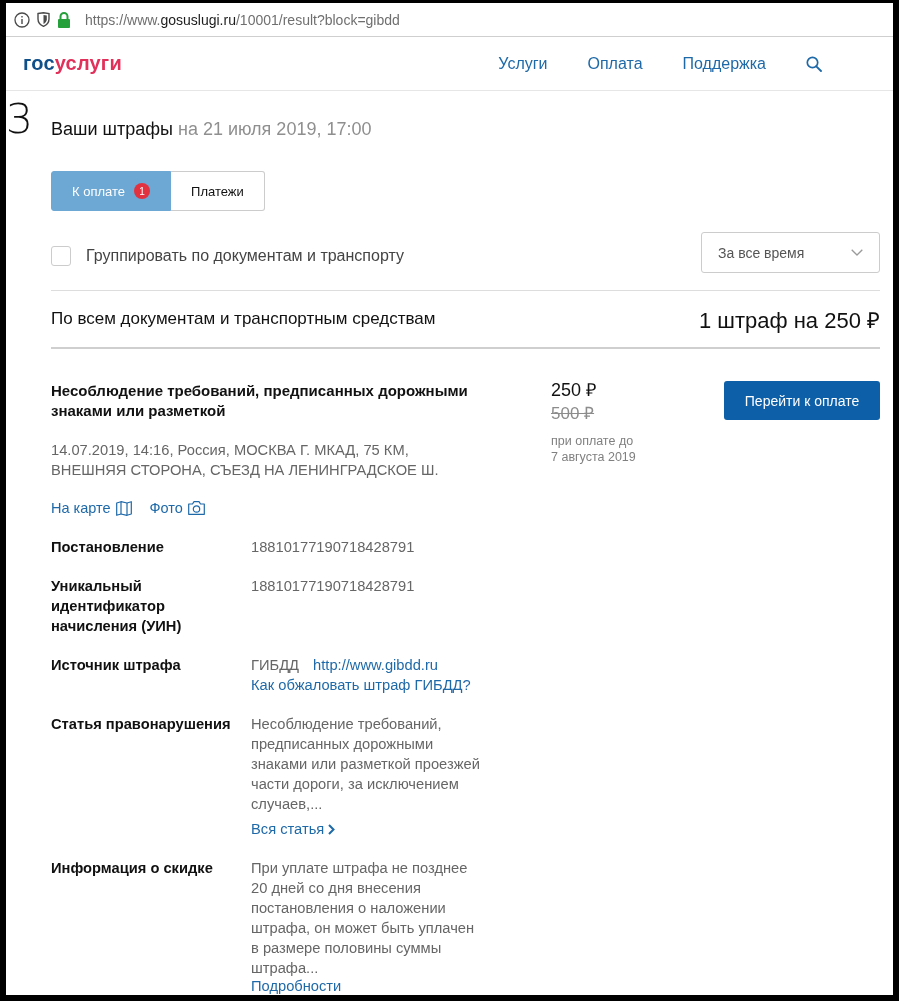 The height and width of the screenshot is (1001, 899). What do you see at coordinates (375, 665) in the screenshot?
I see `website-link: http://www.gibdd.ru` at bounding box center [375, 665].